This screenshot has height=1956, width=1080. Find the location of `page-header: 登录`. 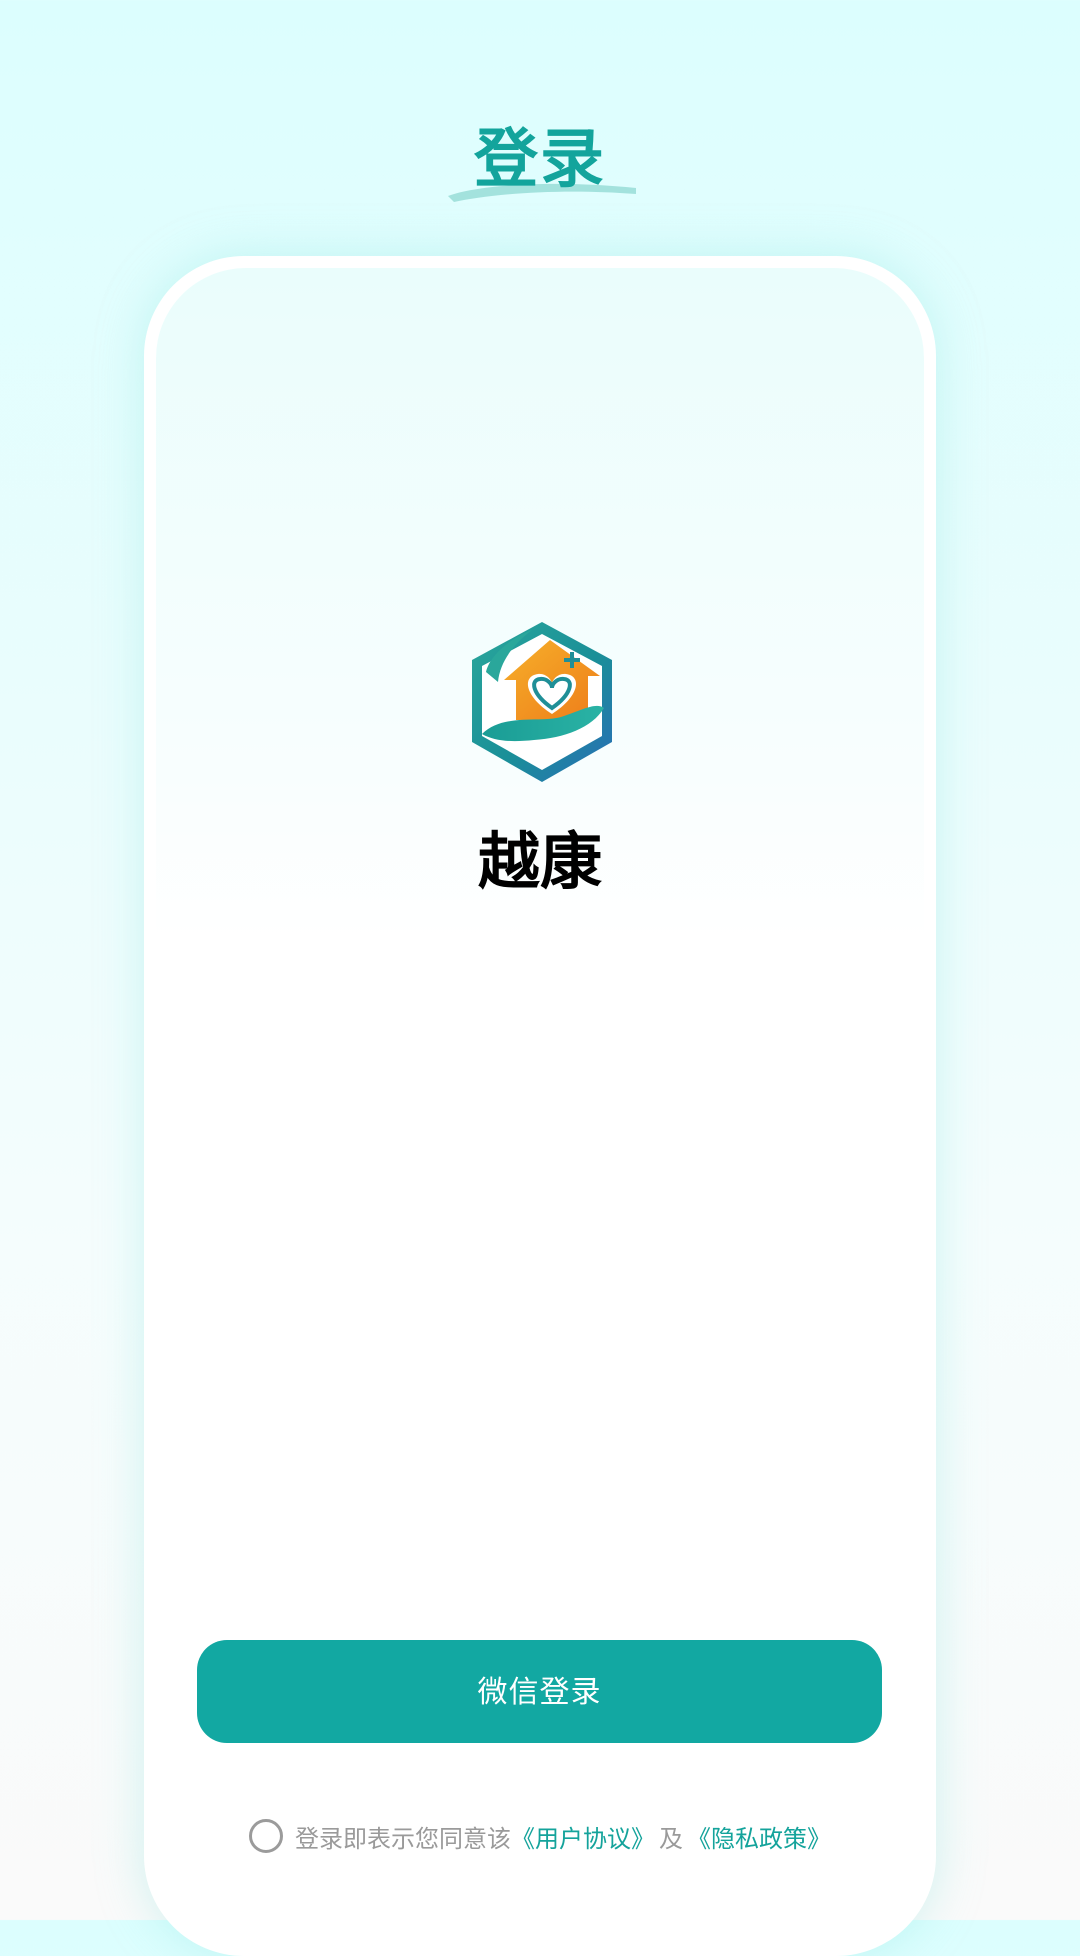

page-header: 登录 is located at coordinates (540, 170).